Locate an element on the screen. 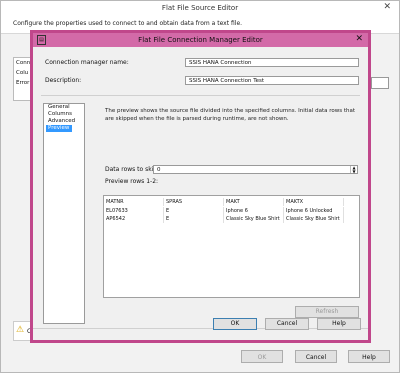  grid-header-cell: MAKTX is located at coordinates (314, 202).